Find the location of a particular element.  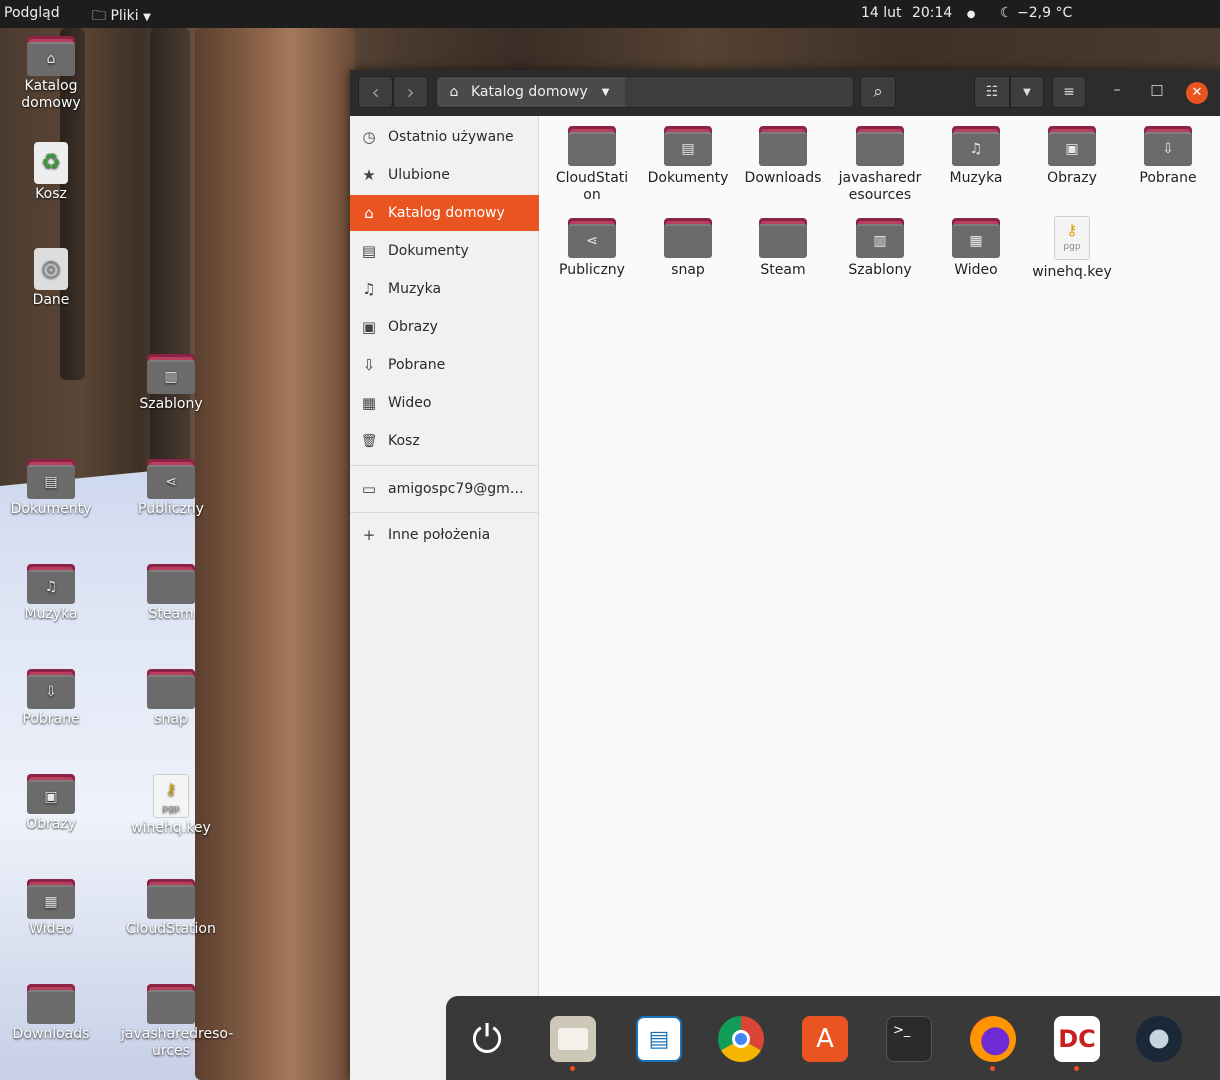

firefox-icon is located at coordinates (993, 1039).